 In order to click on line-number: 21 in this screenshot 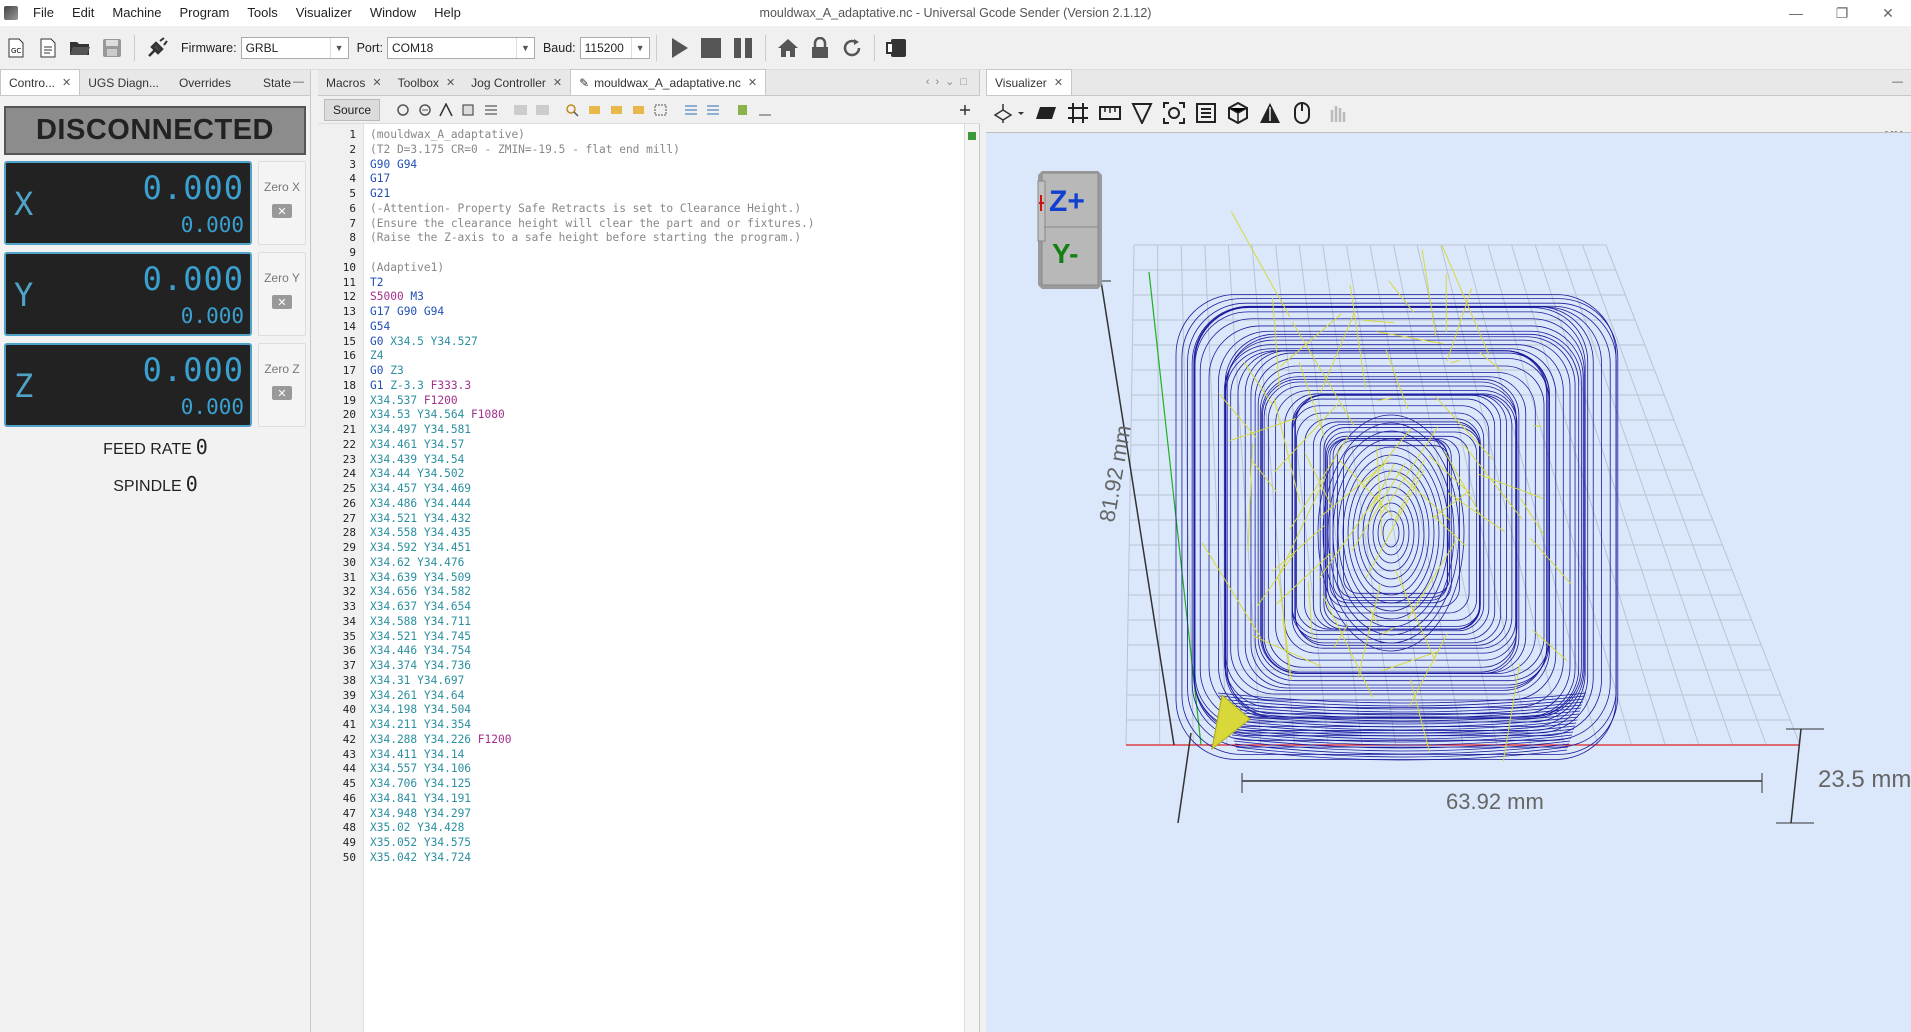, I will do `click(349, 429)`.